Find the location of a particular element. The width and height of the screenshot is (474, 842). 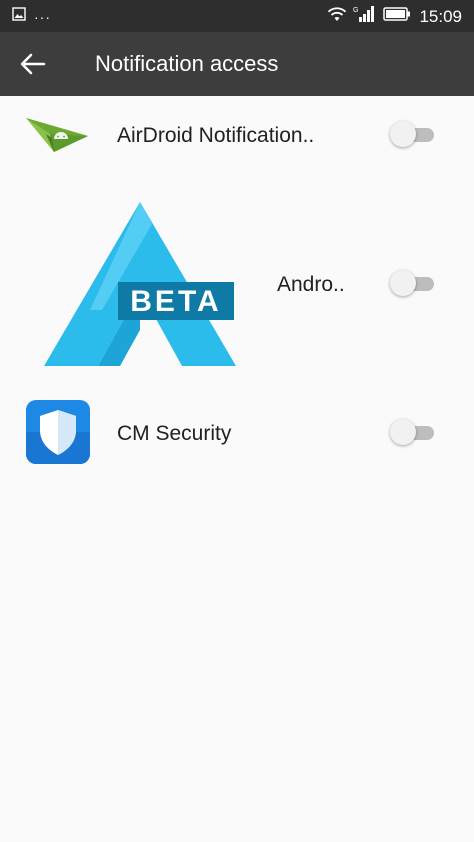

list-item-label: Andro.. is located at coordinates (311, 284).